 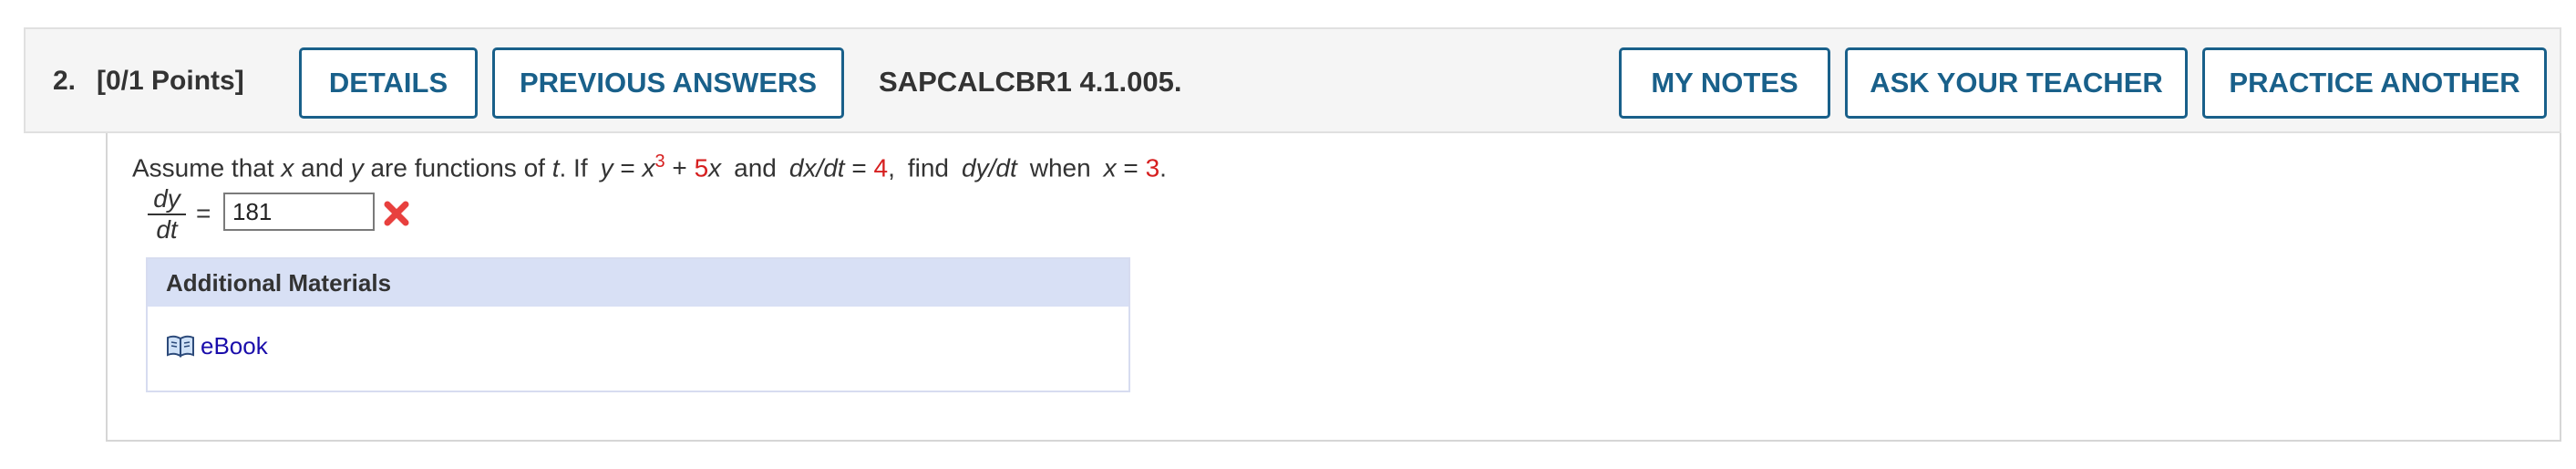 I want to click on problem-code: SAPCALCBR1 4.1.005., so click(x=1030, y=82).